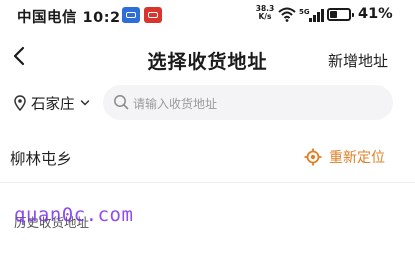 The image size is (415, 254). Describe the element at coordinates (121, 102) in the screenshot. I see `search-icon` at that location.